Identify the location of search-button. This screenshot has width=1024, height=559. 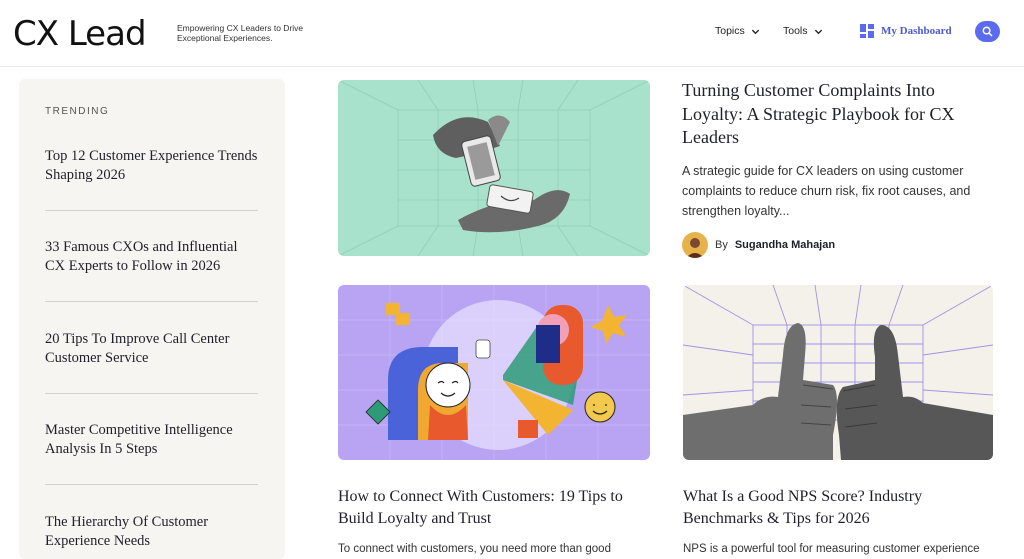
(987, 31).